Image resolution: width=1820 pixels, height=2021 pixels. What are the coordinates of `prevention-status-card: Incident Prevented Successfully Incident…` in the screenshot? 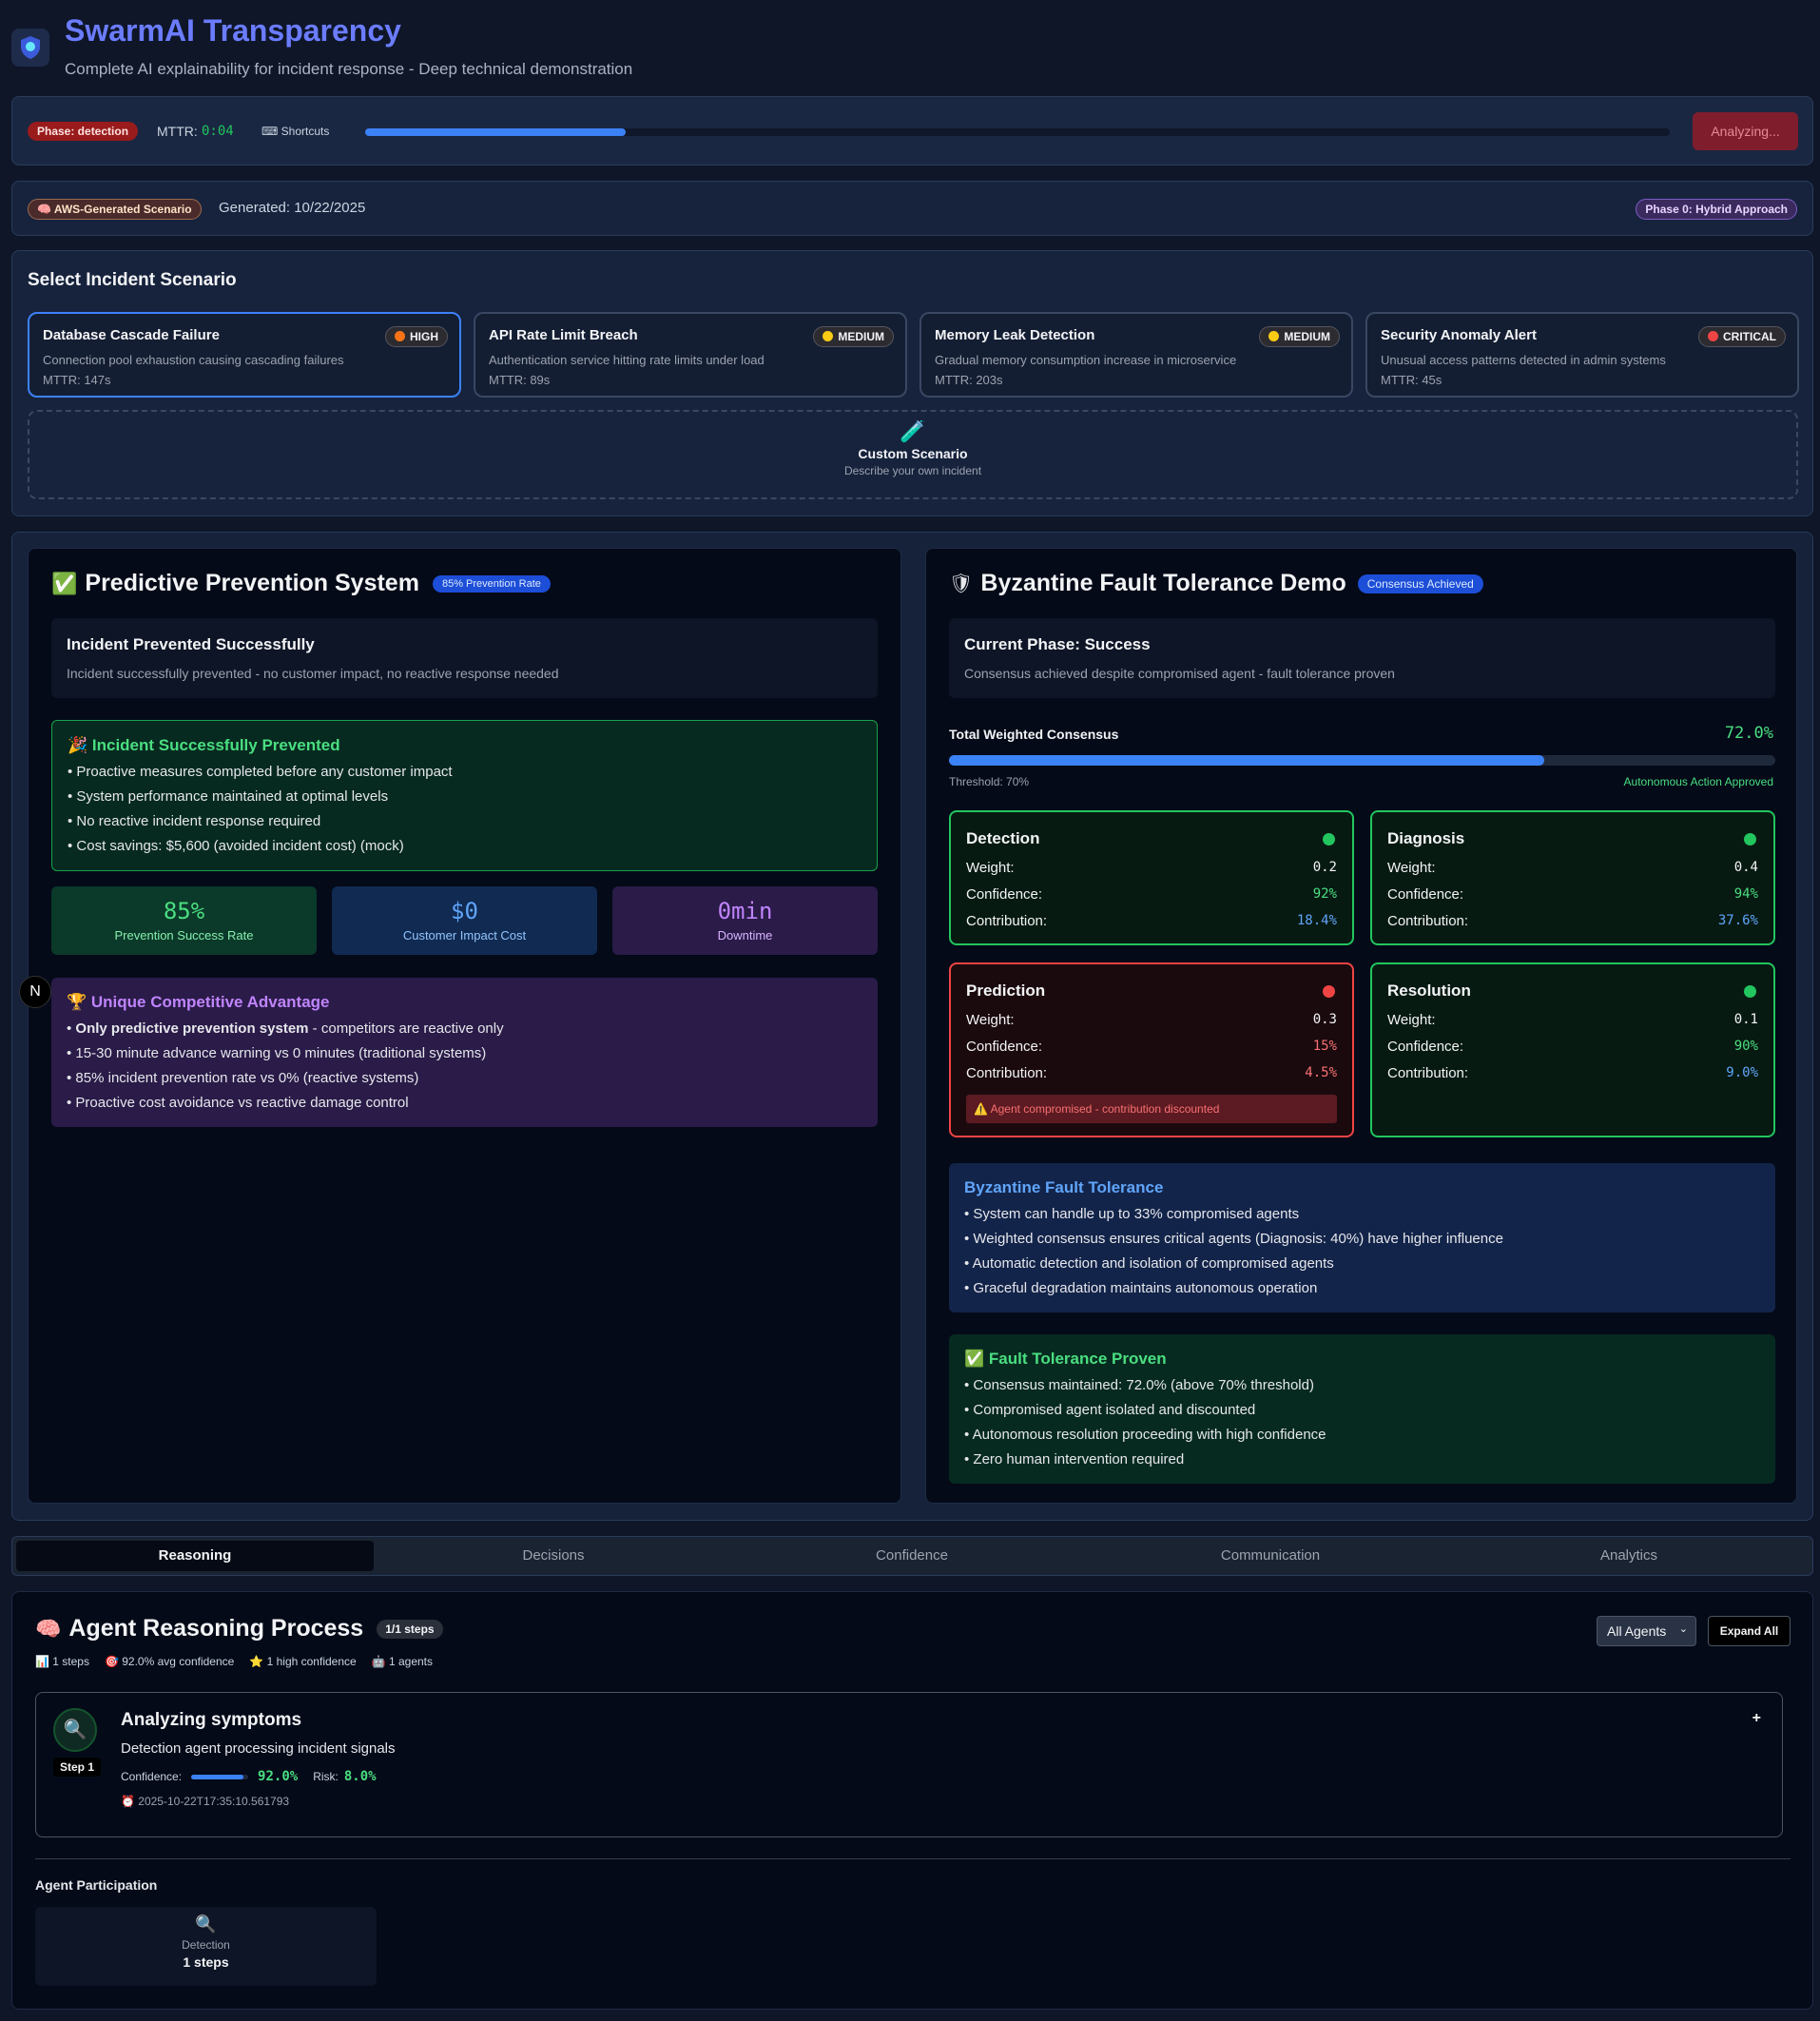 It's located at (465, 658).